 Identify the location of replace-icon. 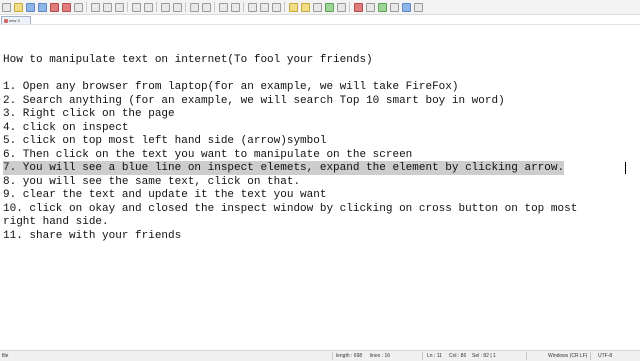
(177, 7).